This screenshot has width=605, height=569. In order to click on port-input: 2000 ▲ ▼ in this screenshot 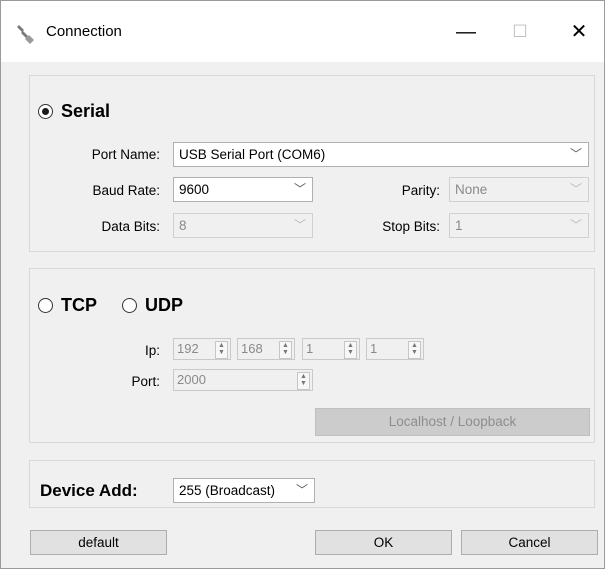, I will do `click(243, 380)`.